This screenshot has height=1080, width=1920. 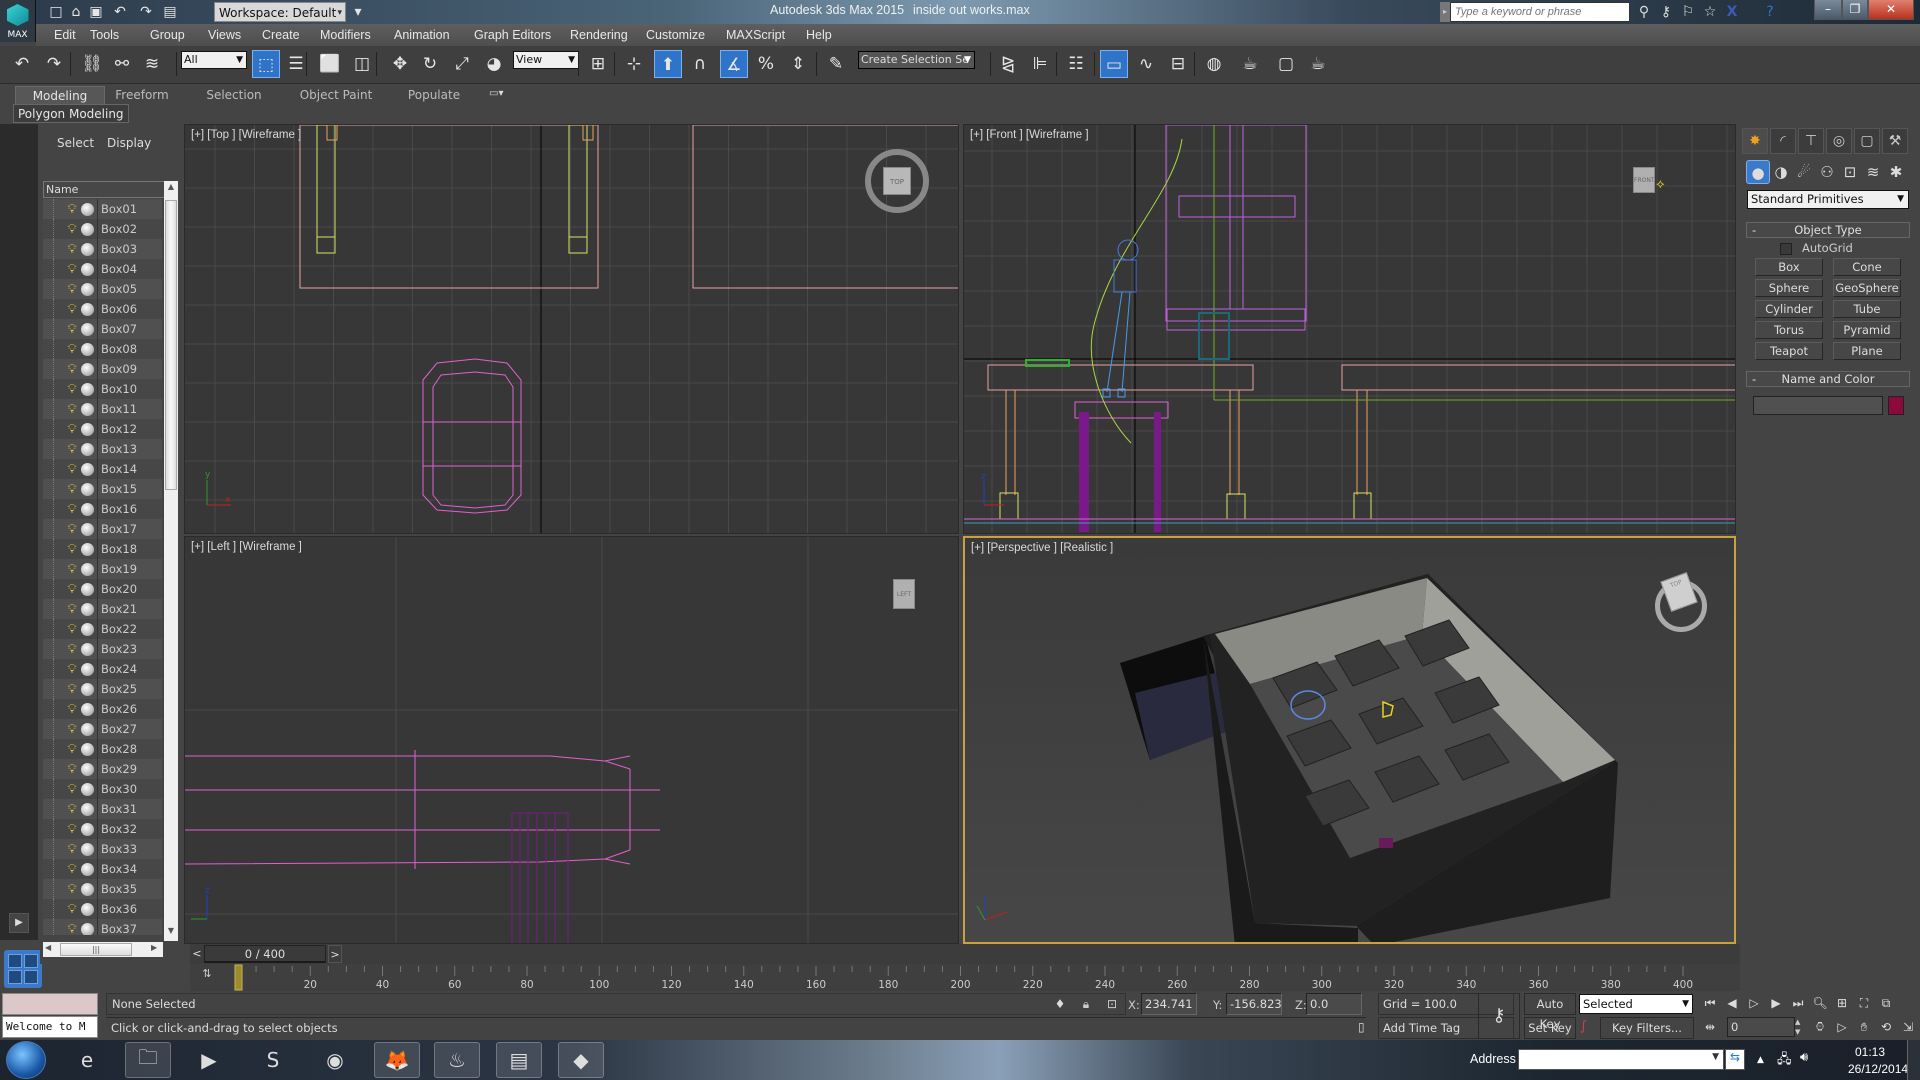 What do you see at coordinates (266, 64) in the screenshot?
I see `select-object-button: ⬚` at bounding box center [266, 64].